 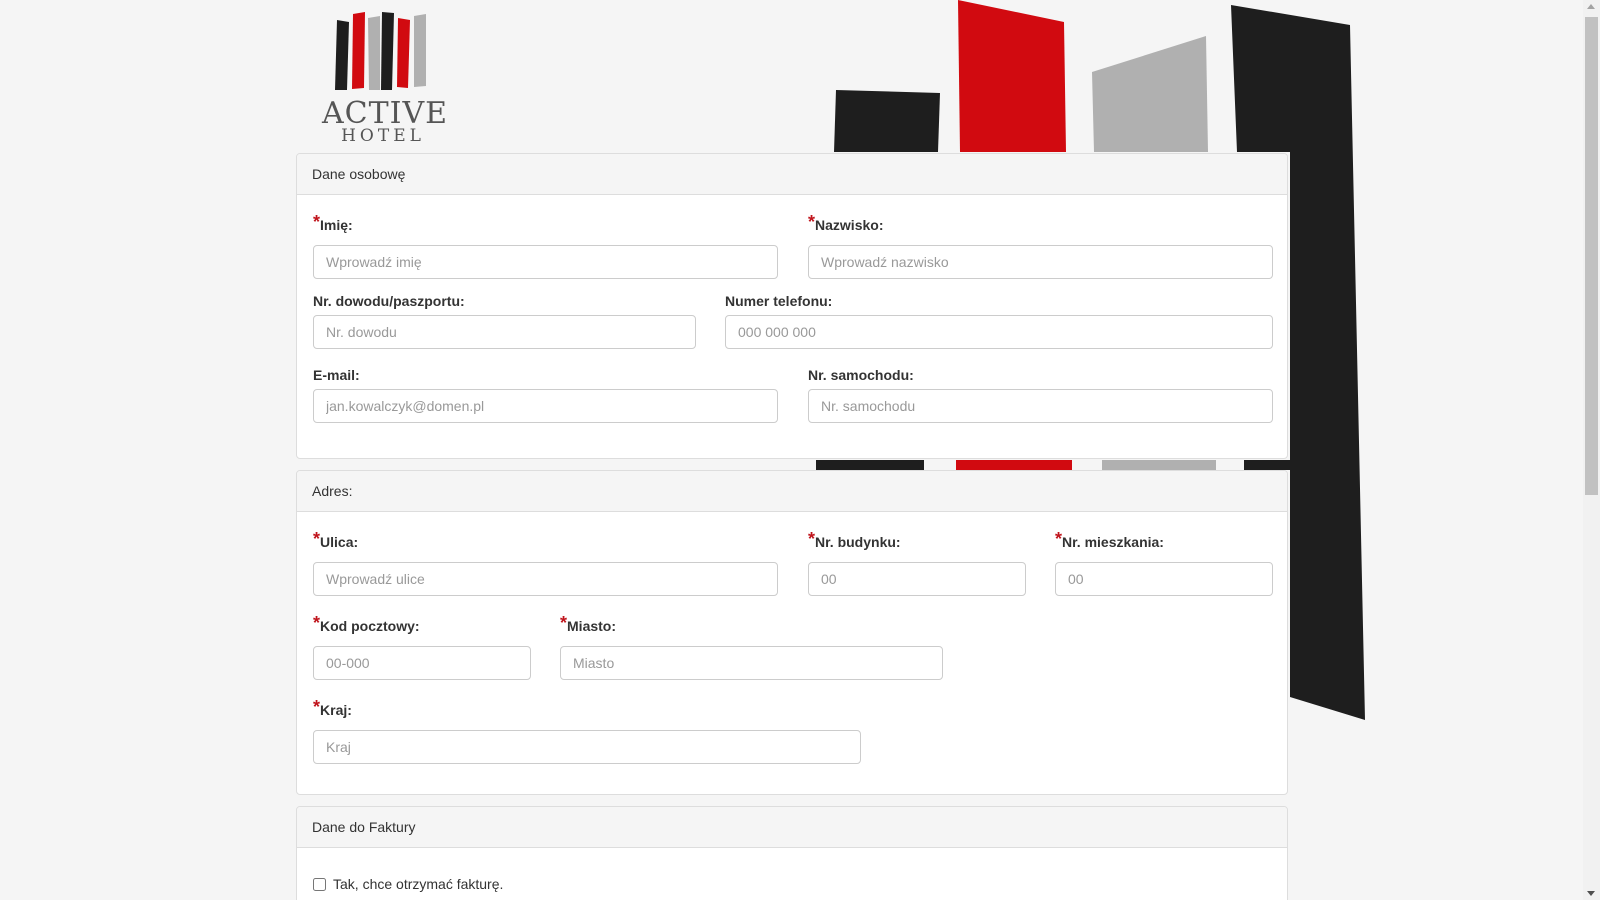 I want to click on invoice-checkbox-row: Tak, chce otrzymać fakturę., so click(x=408, y=884).